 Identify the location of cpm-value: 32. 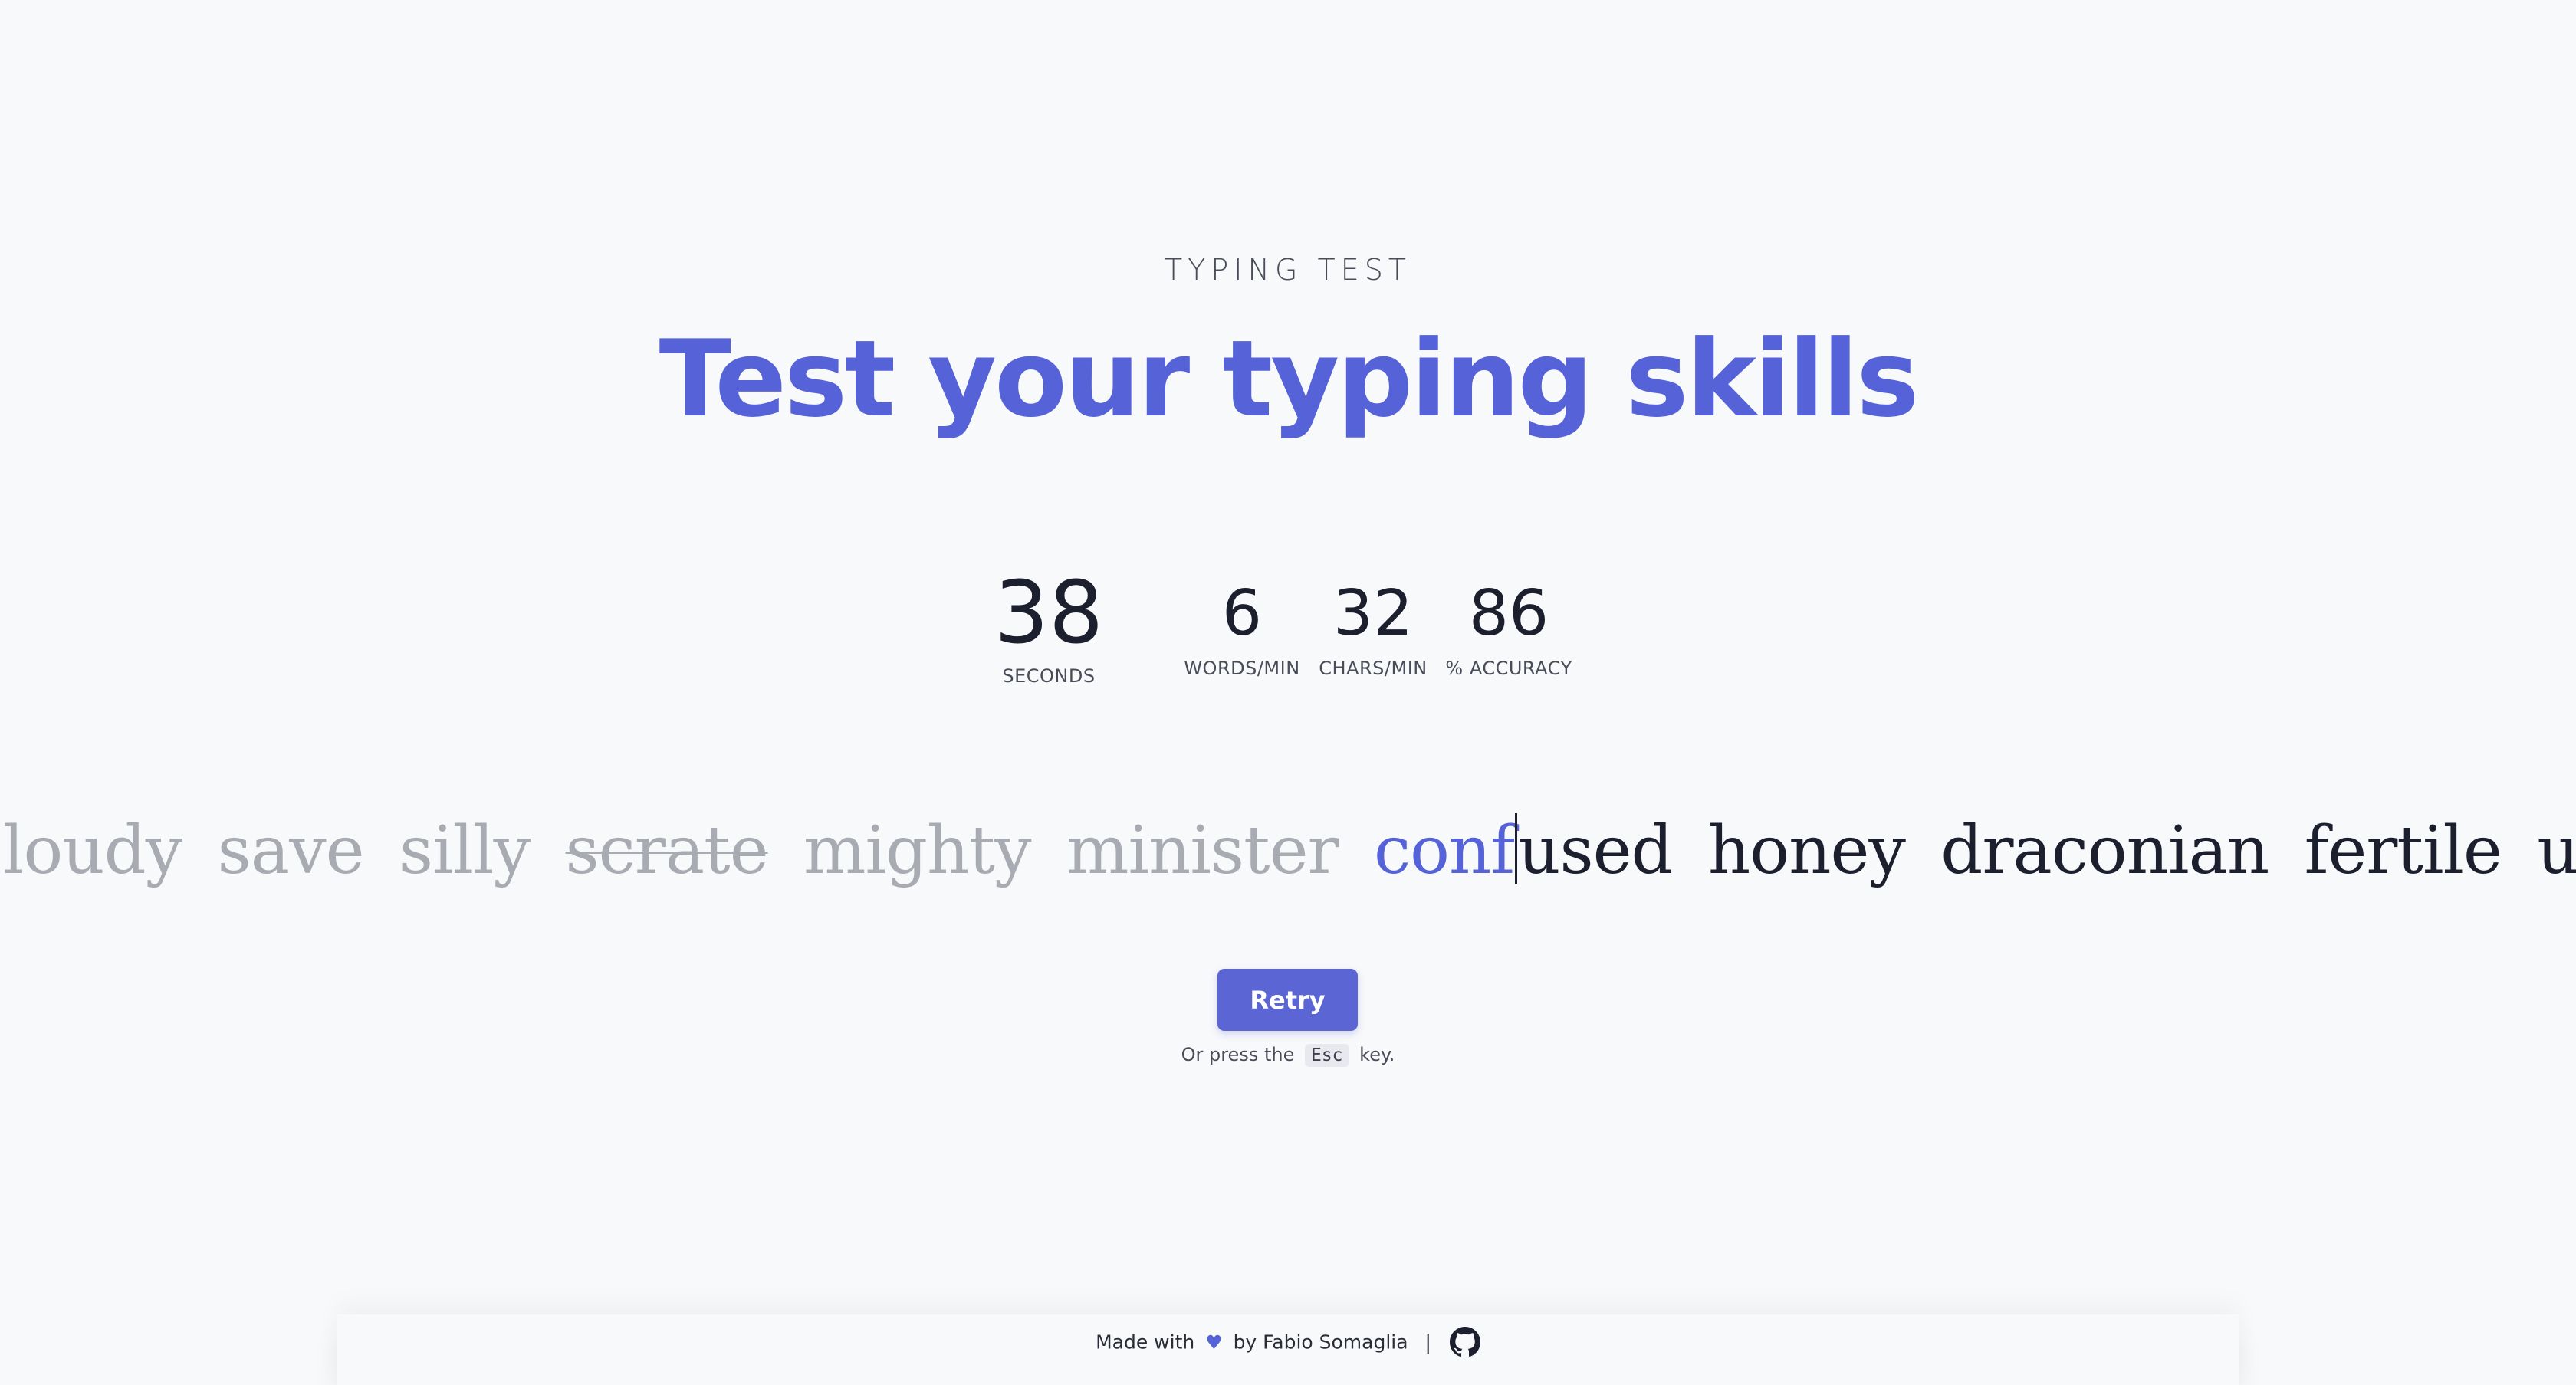
(1373, 613).